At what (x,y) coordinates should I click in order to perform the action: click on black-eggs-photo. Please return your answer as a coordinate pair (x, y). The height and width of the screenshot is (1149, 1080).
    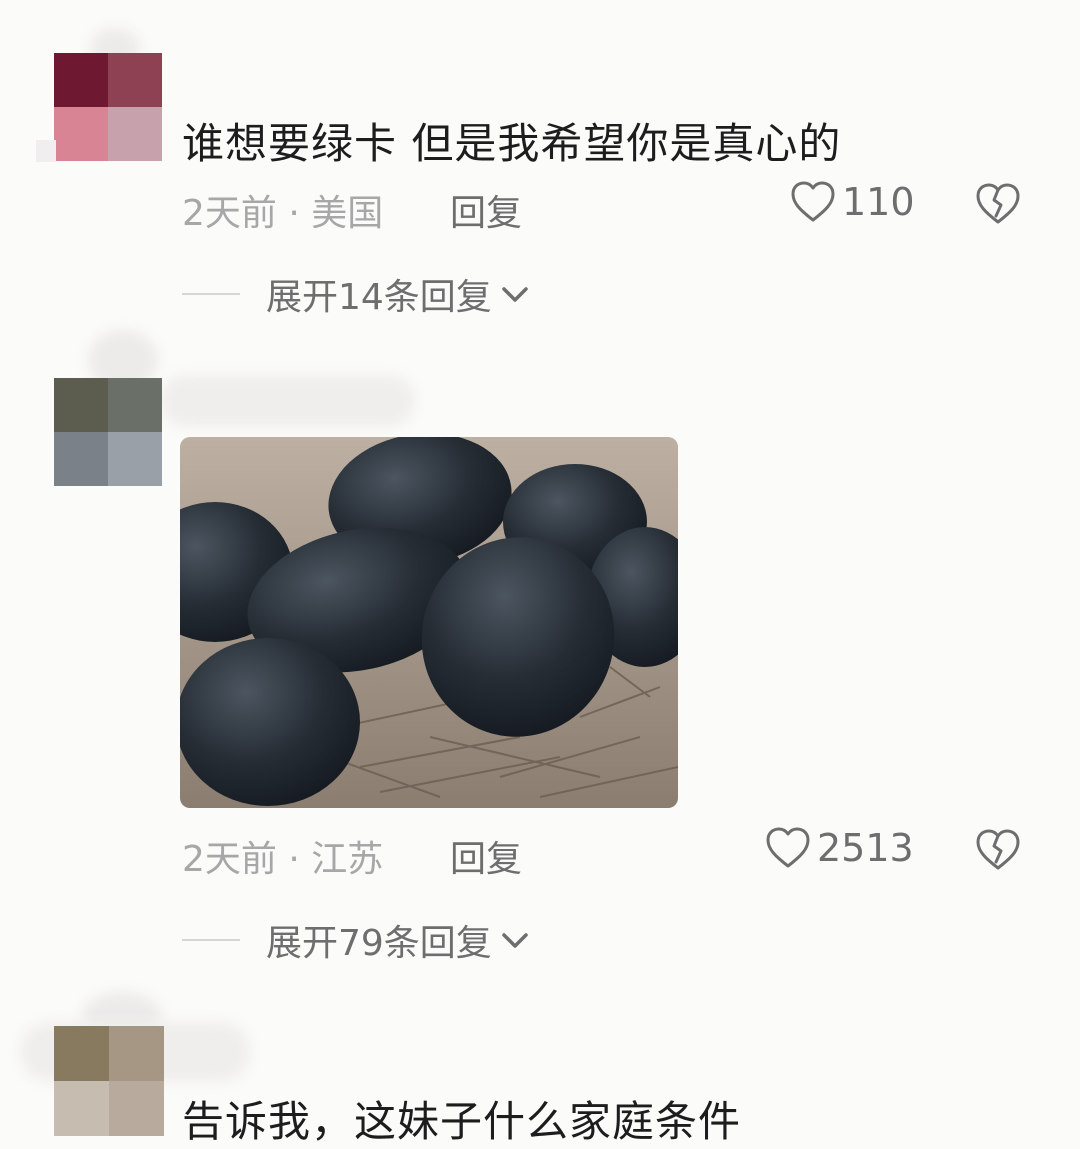
    Looking at the image, I should click on (429, 622).